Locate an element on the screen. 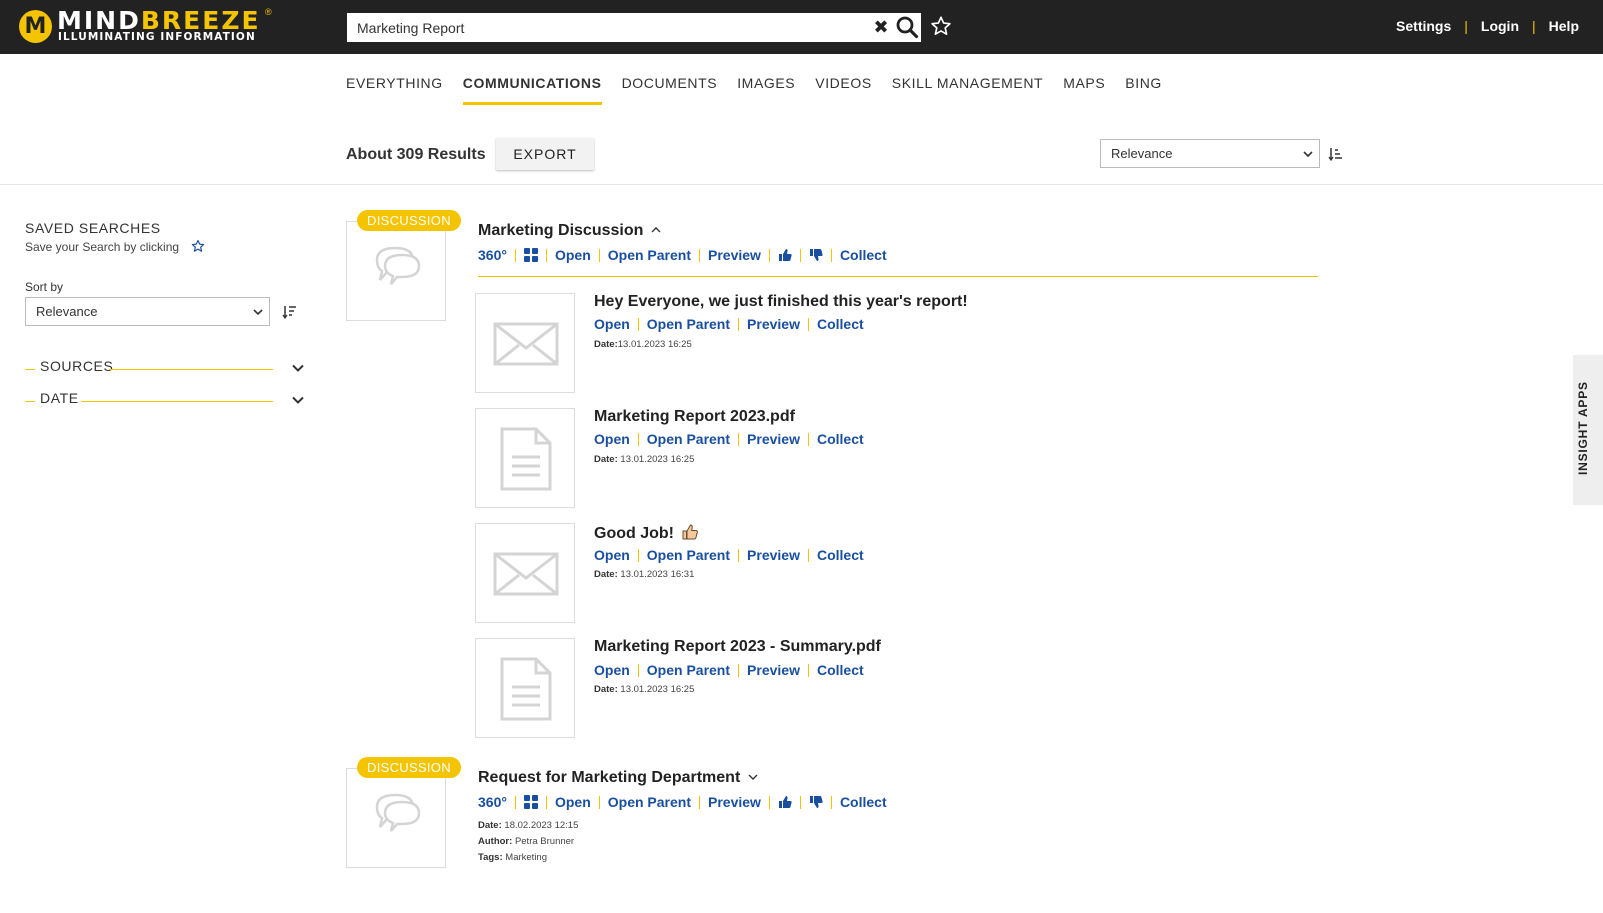  tab-maps: MAPS is located at coordinates (1084, 91).